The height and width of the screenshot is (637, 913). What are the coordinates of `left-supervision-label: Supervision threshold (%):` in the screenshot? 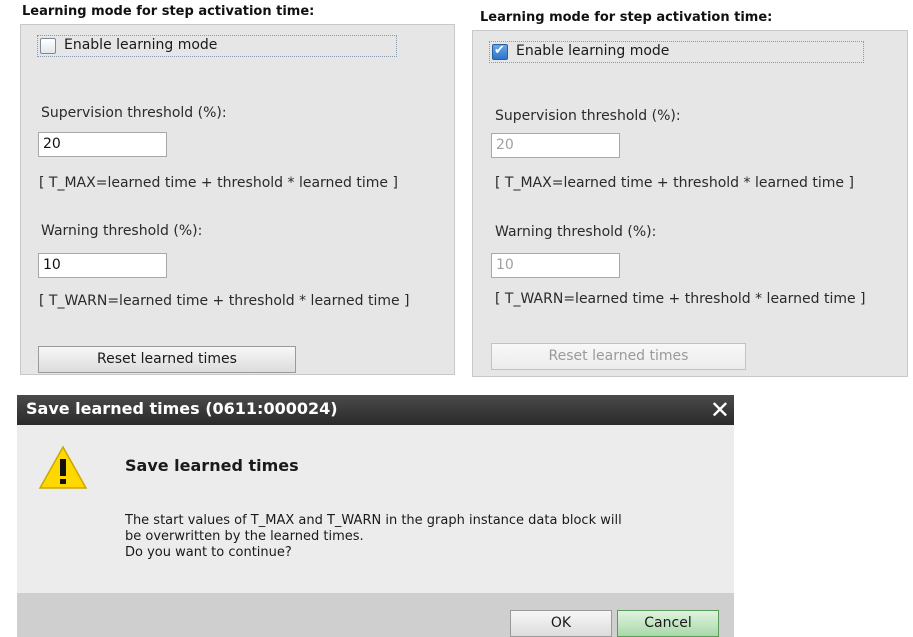 It's located at (134, 113).